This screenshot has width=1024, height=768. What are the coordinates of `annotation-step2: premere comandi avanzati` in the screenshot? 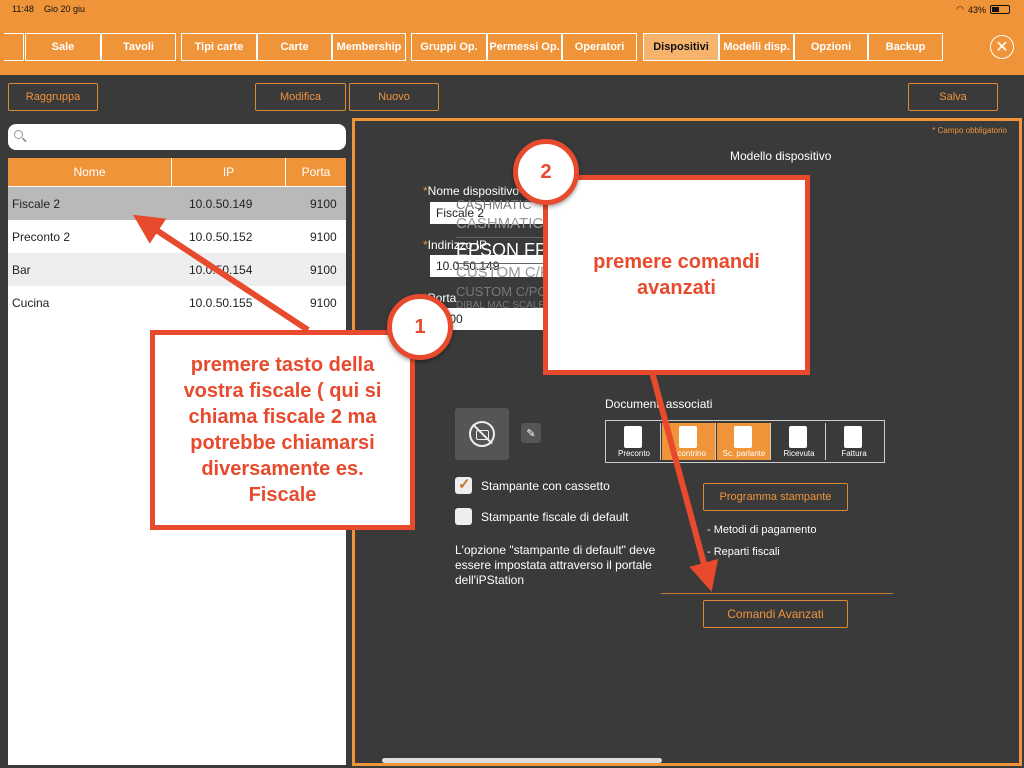 It's located at (676, 275).